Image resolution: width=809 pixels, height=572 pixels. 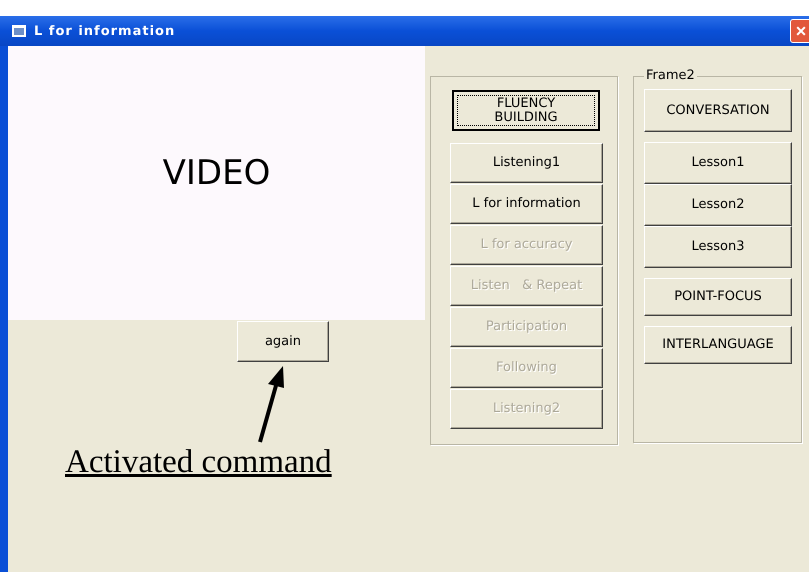 I want to click on window-title: L for information, so click(x=105, y=31).